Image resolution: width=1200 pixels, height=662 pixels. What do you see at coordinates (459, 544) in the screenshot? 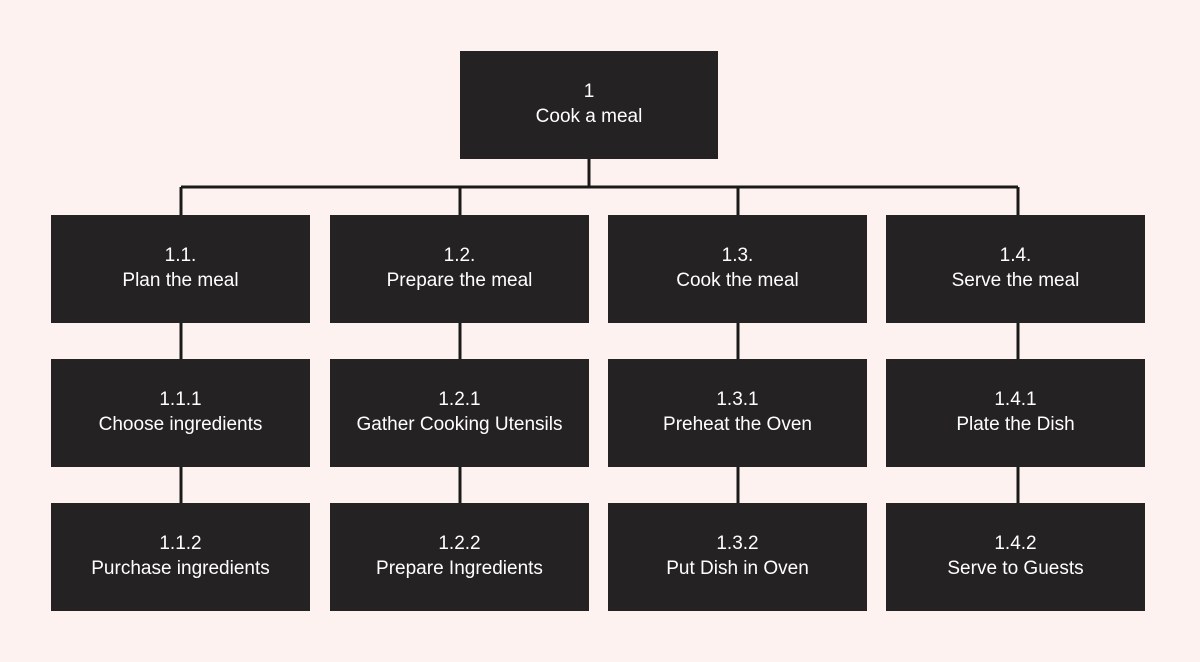
I see `wbs-node-code: 1.2.2` at bounding box center [459, 544].